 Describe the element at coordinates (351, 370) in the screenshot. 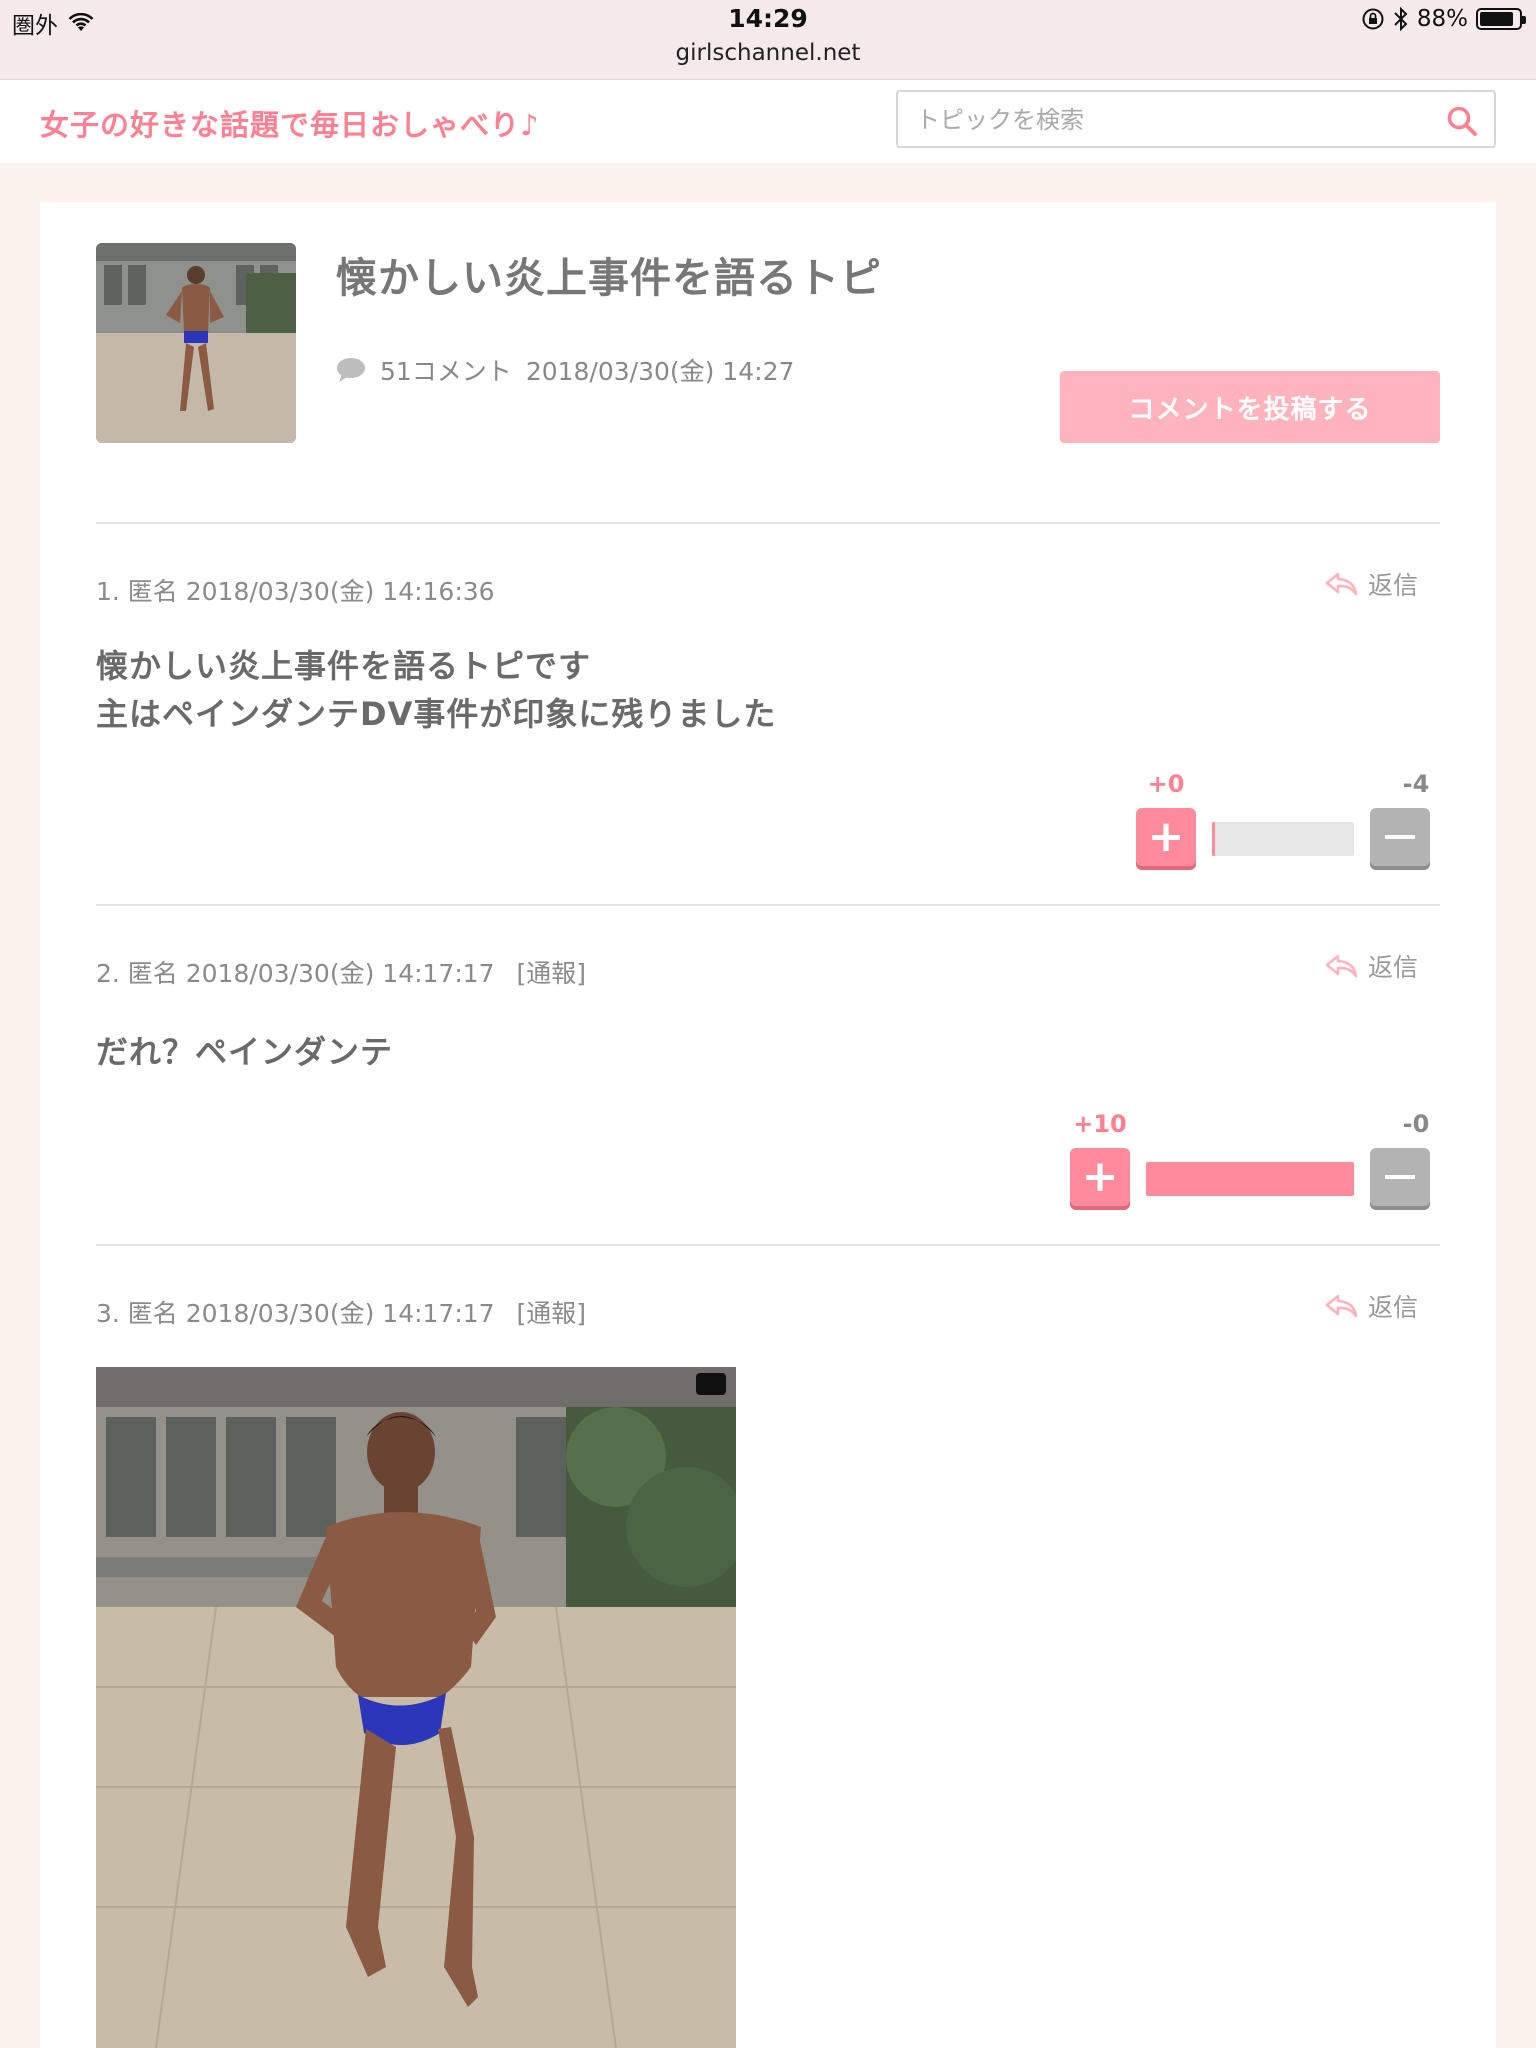

I see `comment-bubble-icon` at that location.